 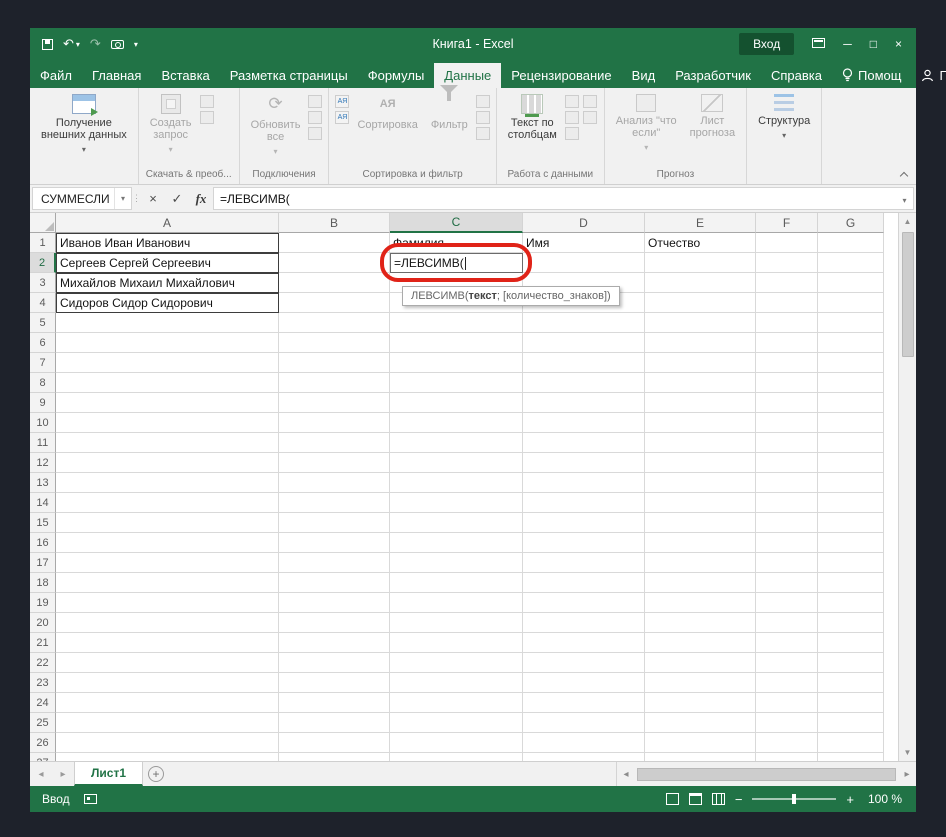 What do you see at coordinates (700, 723) in the screenshot?
I see `cell-E25` at bounding box center [700, 723].